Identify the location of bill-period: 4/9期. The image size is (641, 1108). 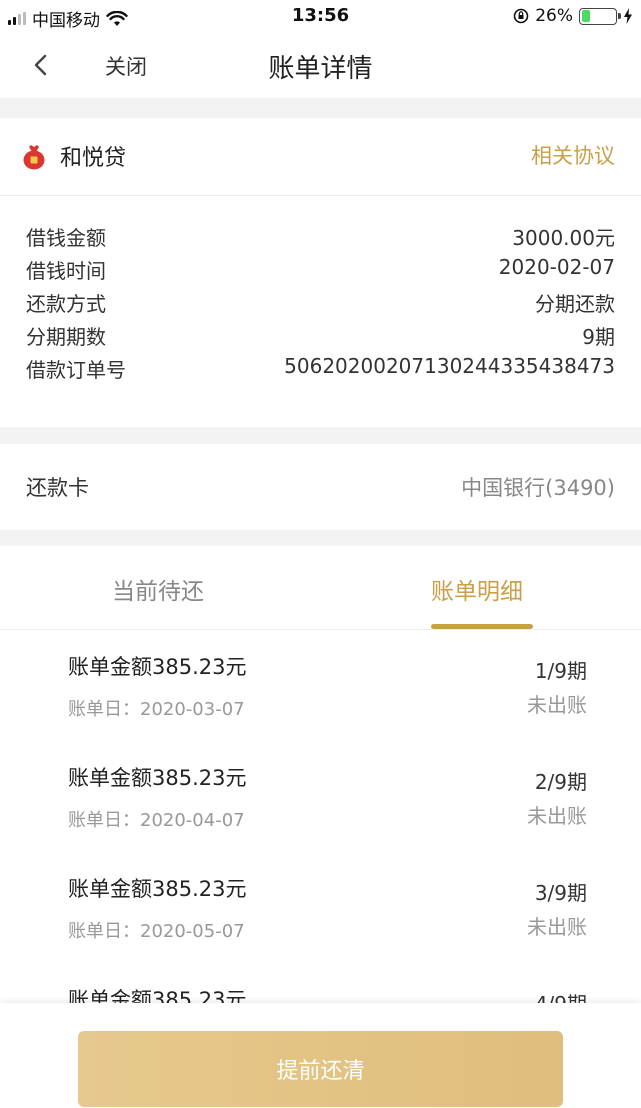
(561, 995).